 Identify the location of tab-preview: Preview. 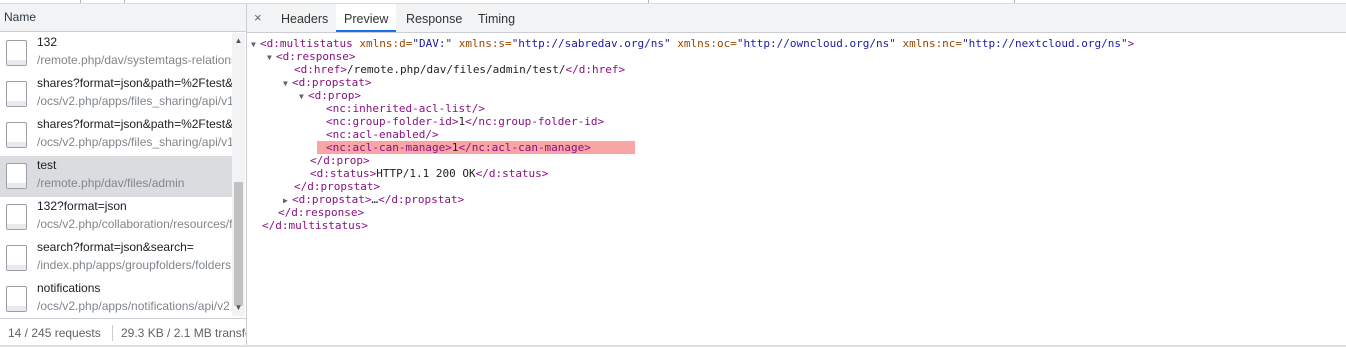
(366, 18).